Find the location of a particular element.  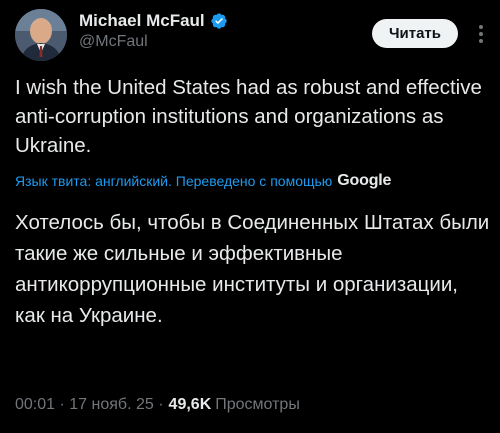

follow-button: Читать is located at coordinates (415, 33).